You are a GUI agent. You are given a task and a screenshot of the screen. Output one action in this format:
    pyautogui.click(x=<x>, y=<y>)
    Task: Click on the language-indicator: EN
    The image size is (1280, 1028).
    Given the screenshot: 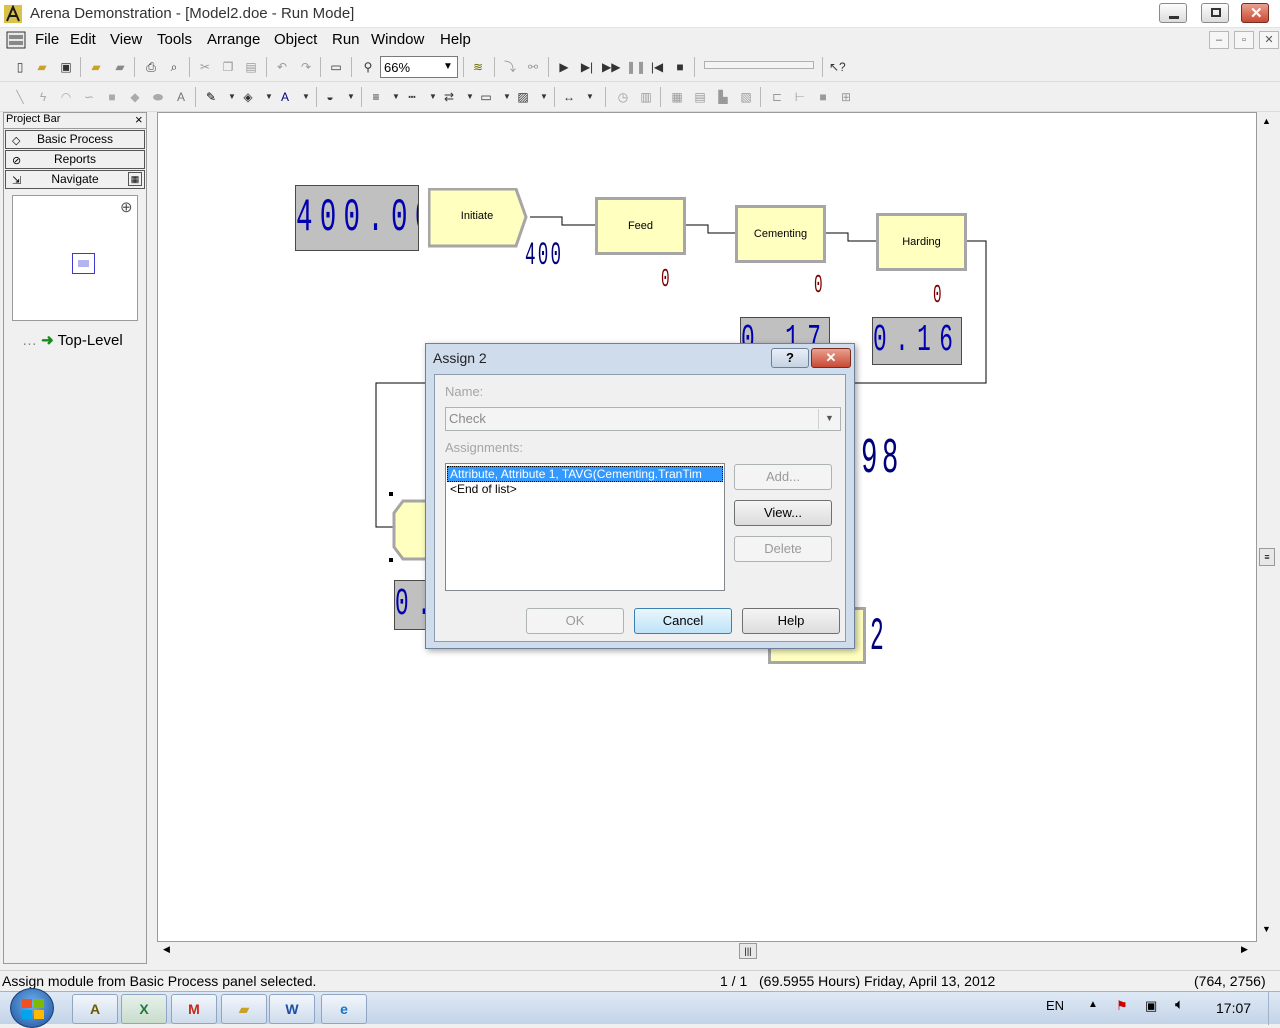 What is the action you would take?
    pyautogui.click(x=1055, y=1005)
    